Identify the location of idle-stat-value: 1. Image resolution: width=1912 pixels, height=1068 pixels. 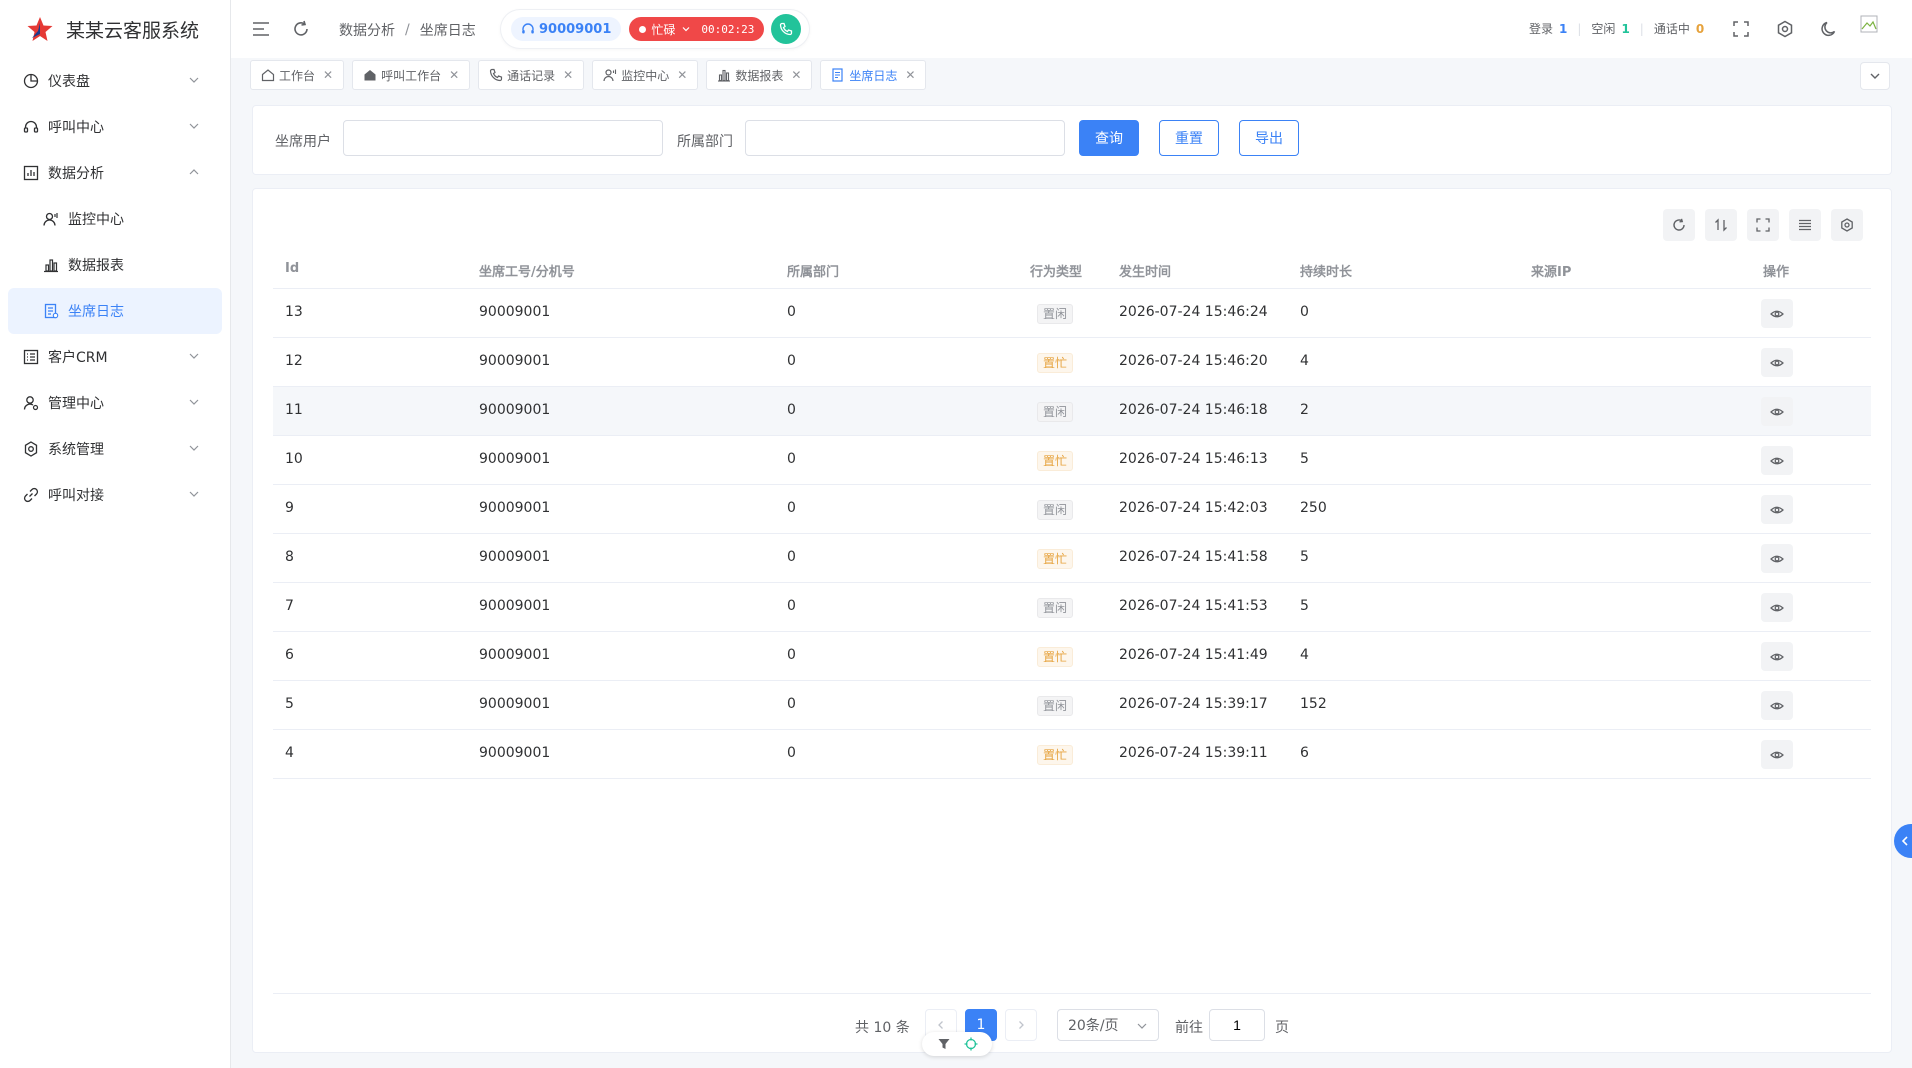
(1625, 28).